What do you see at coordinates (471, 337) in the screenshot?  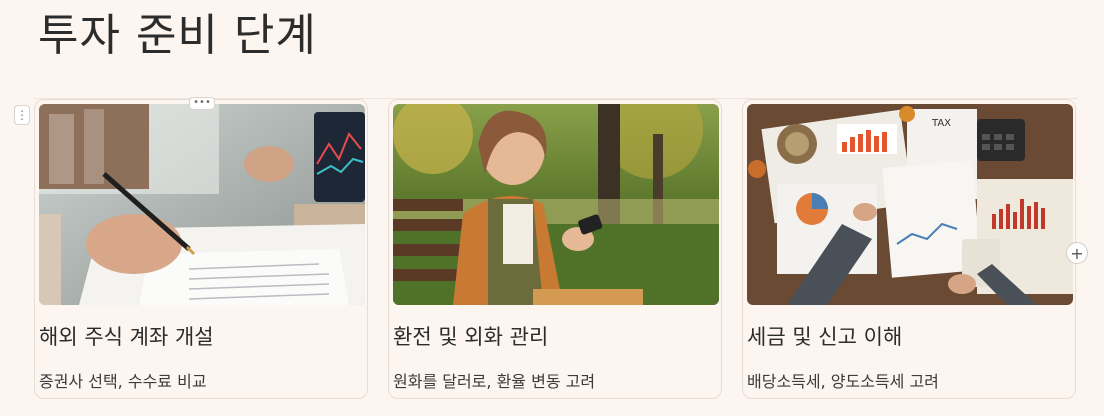 I see `card-title: 환전 및 외화 관리` at bounding box center [471, 337].